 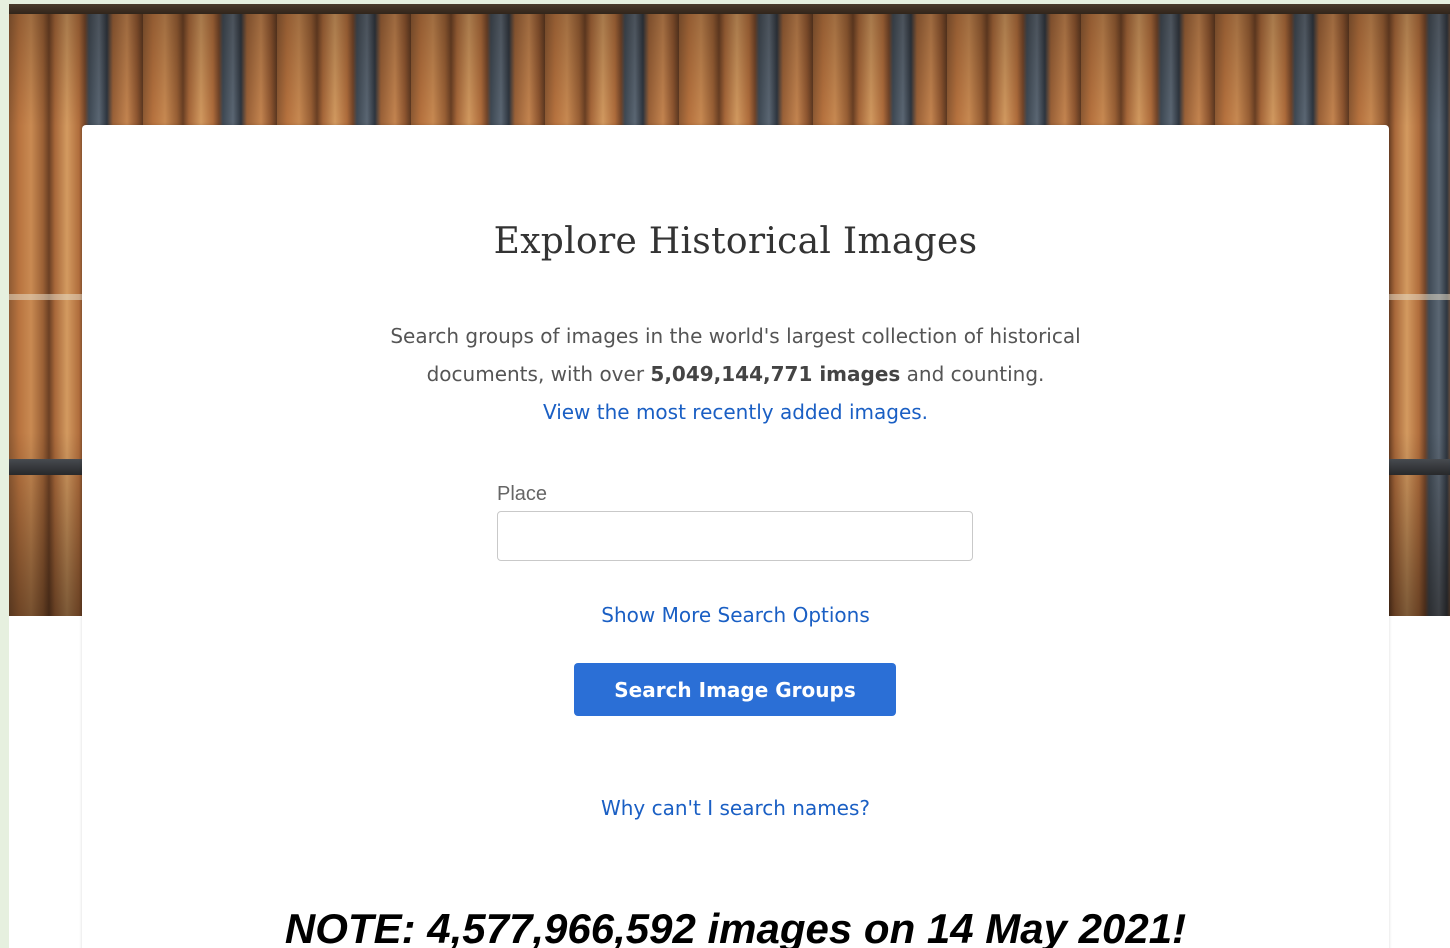 I want to click on why-names-container: Why can't I search names?, so click(x=735, y=808).